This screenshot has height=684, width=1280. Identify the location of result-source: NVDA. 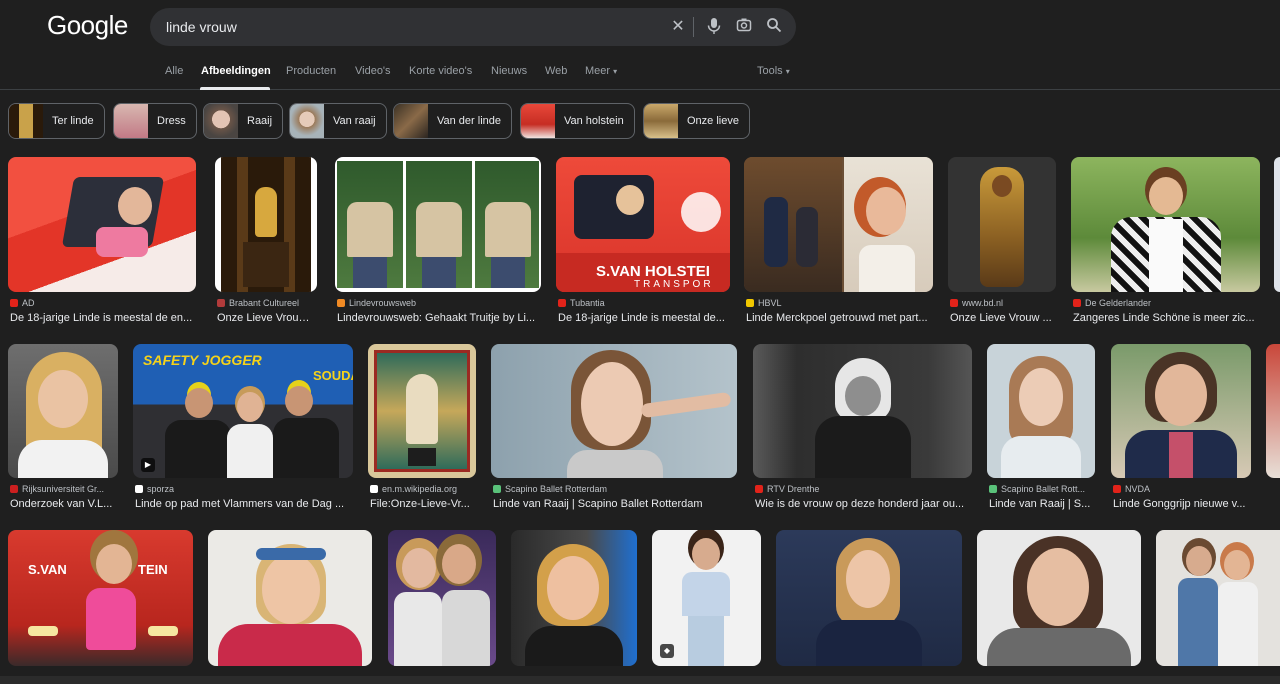
(1182, 489).